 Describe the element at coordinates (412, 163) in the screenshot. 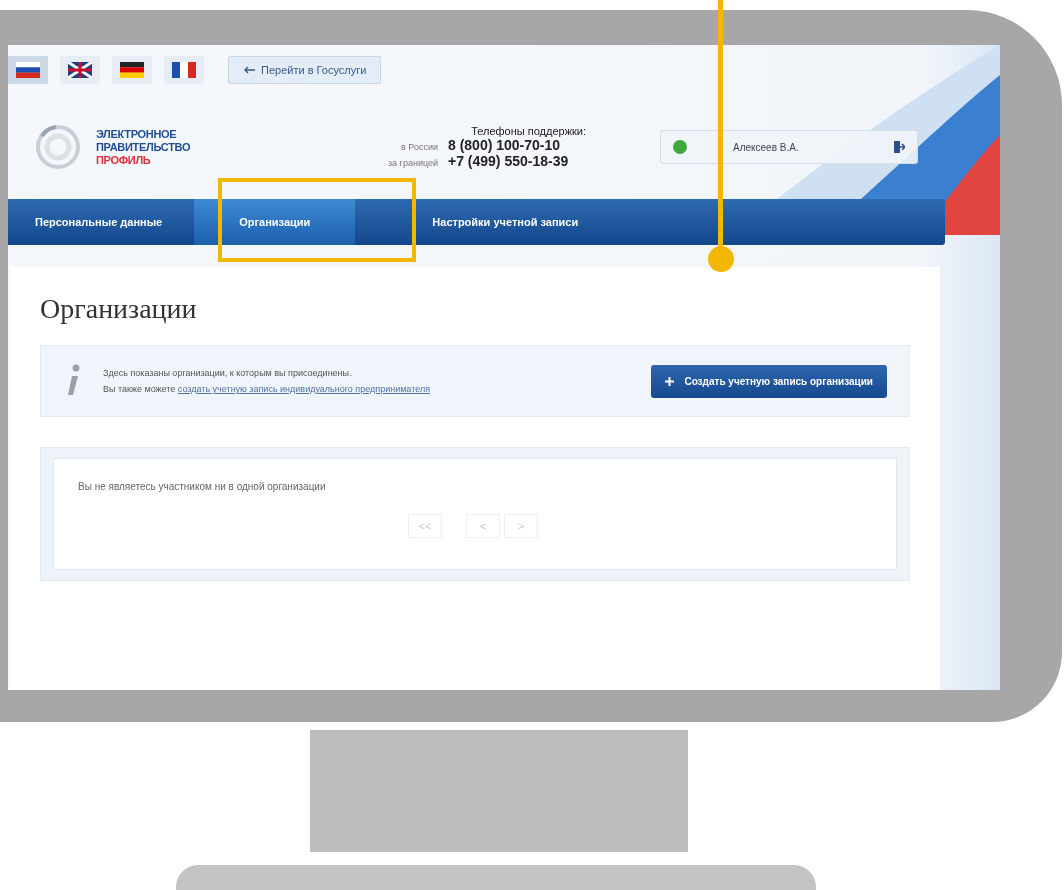

I see `phone-label: за границей` at that location.